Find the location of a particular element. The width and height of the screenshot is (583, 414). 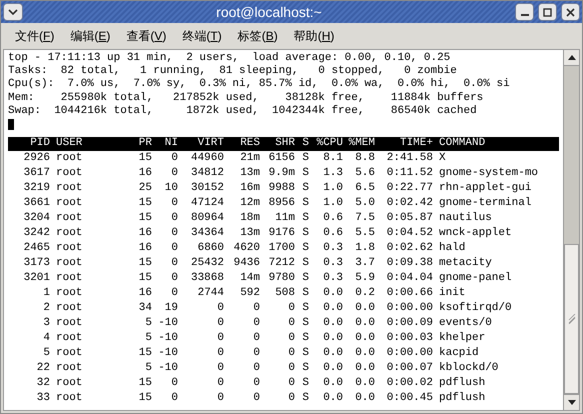

table-cell-text: 44960 is located at coordinates (207, 159).